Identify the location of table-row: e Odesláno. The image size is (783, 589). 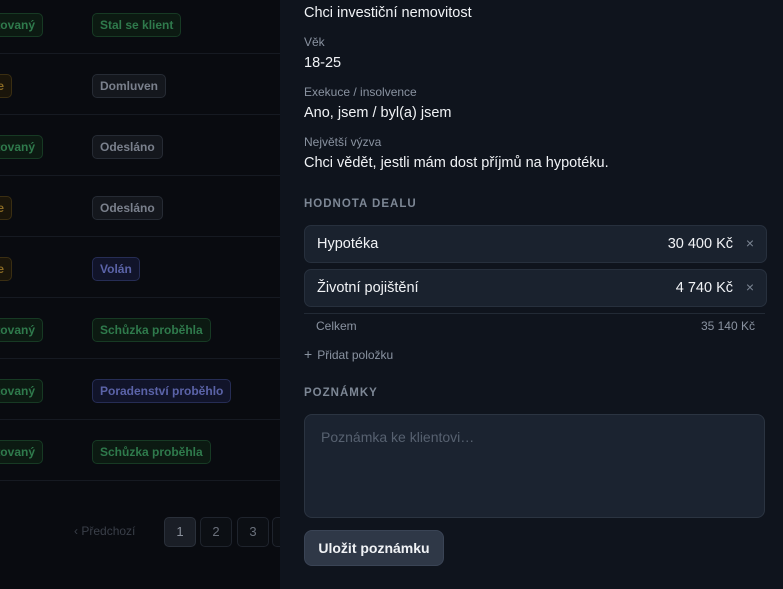
(140, 206).